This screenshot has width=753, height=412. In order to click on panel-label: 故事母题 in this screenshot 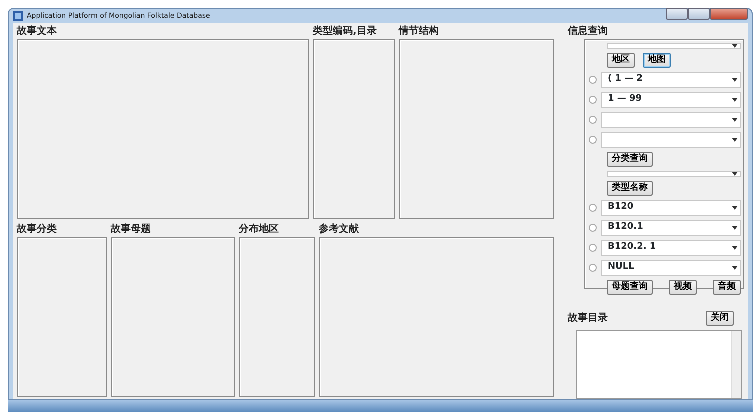, I will do `click(131, 229)`.